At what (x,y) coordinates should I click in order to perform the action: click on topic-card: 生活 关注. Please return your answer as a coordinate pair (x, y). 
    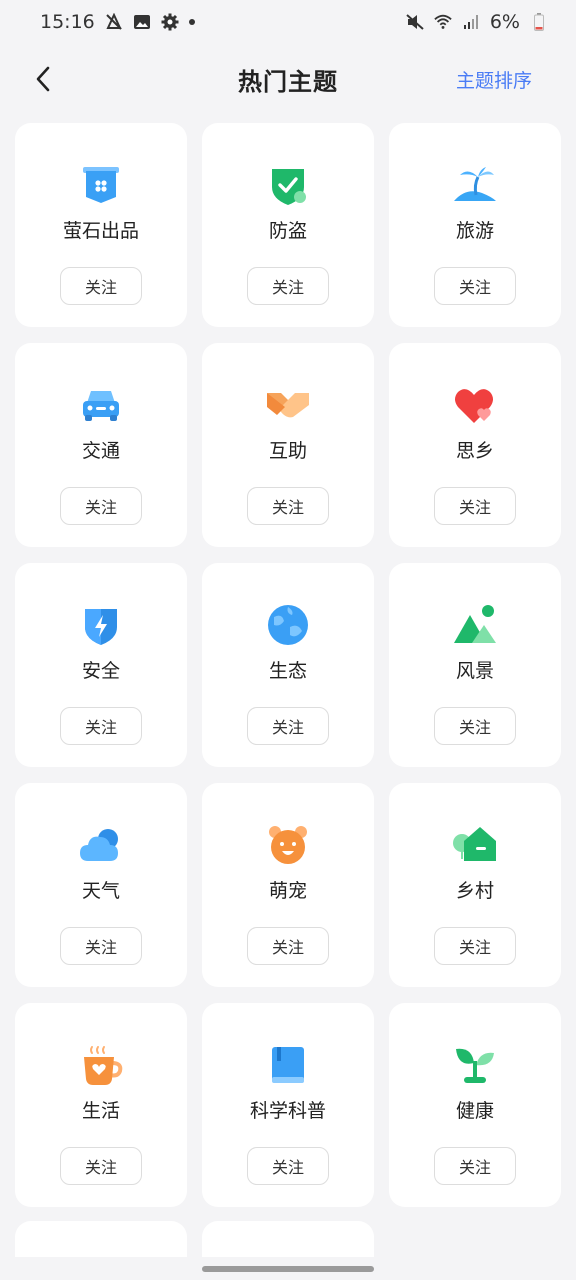
    Looking at the image, I should click on (101, 1105).